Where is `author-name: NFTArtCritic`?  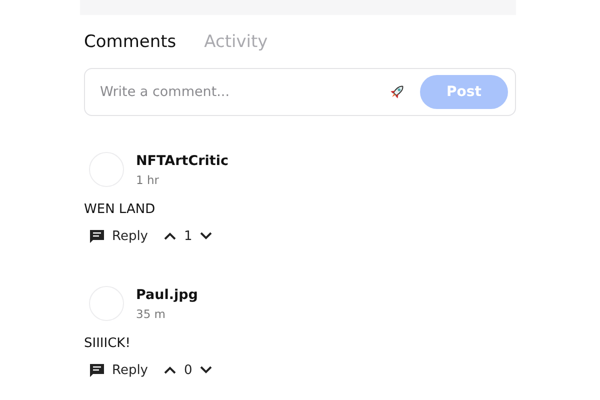
author-name: NFTArtCritic is located at coordinates (182, 160).